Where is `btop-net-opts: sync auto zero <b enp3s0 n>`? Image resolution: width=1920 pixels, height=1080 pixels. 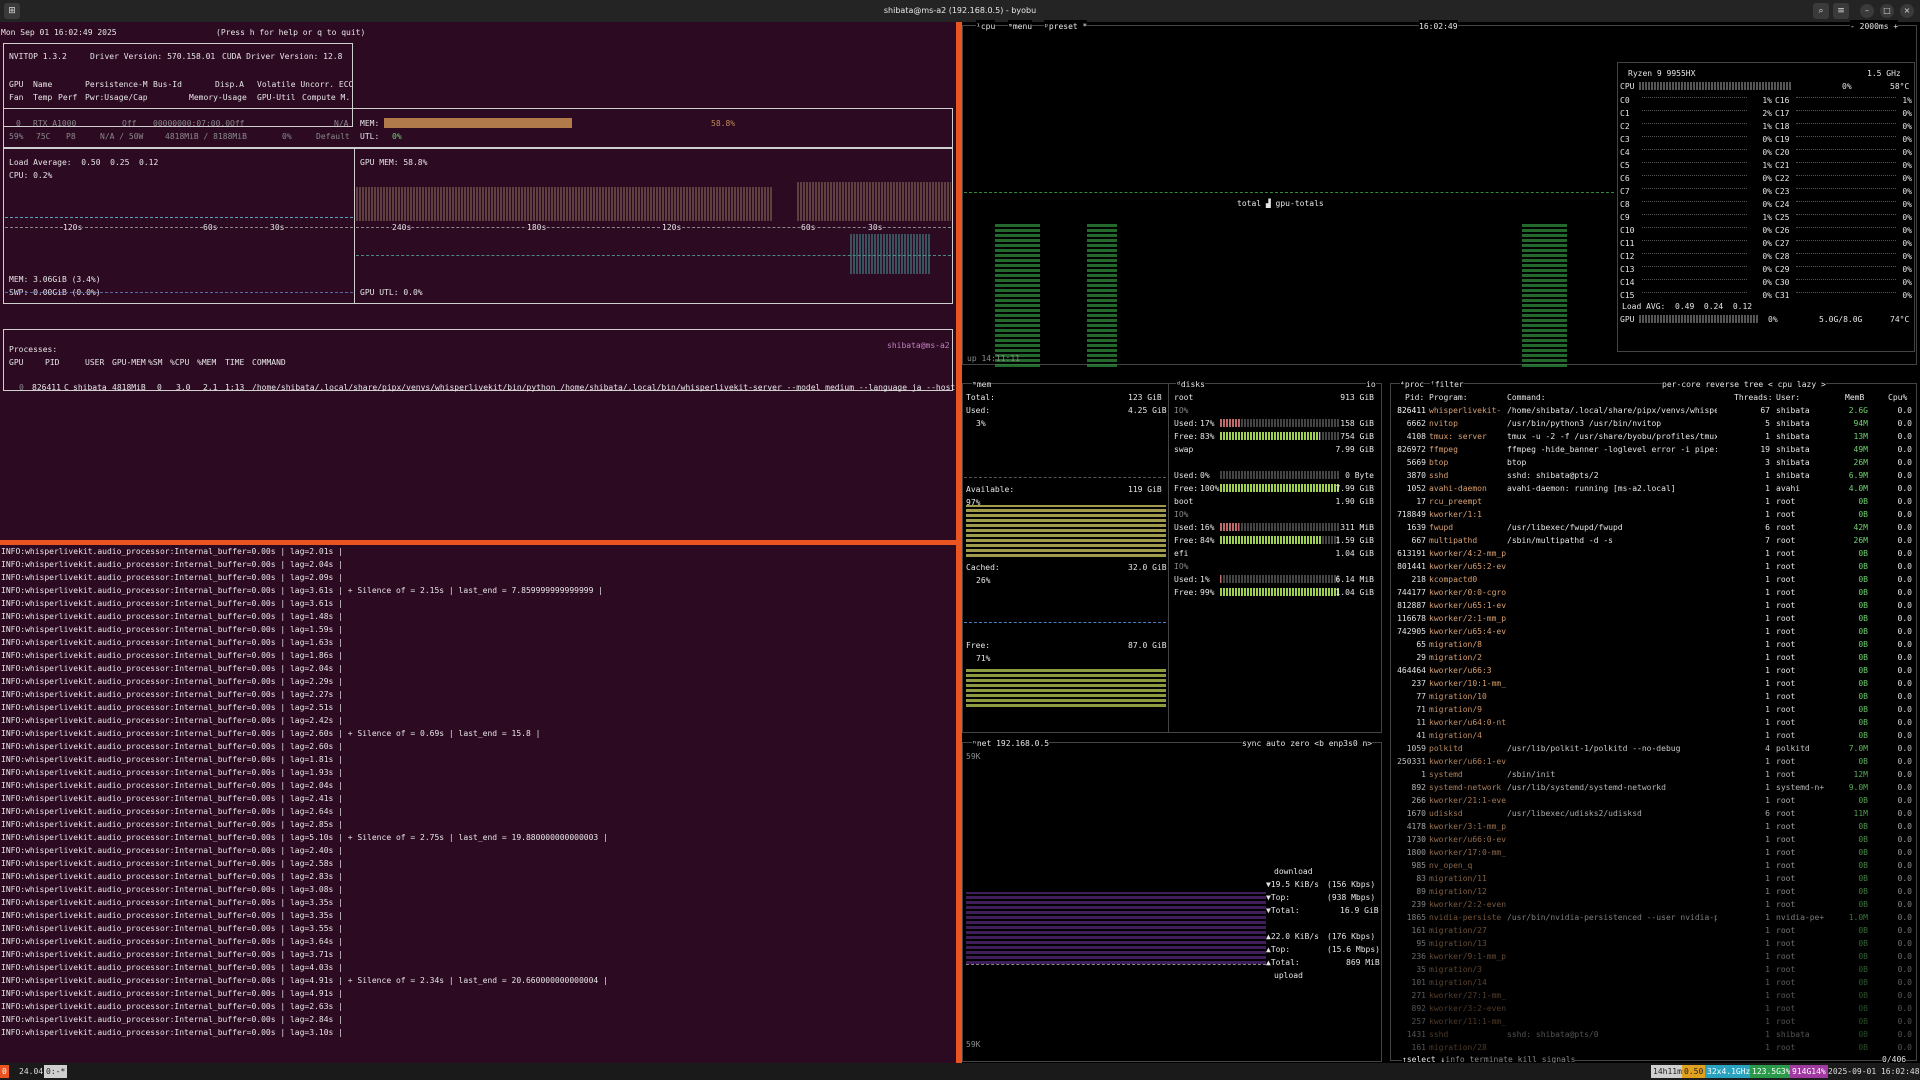
btop-net-opts: sync auto zero <b enp3s0 n> is located at coordinates (1307, 743).